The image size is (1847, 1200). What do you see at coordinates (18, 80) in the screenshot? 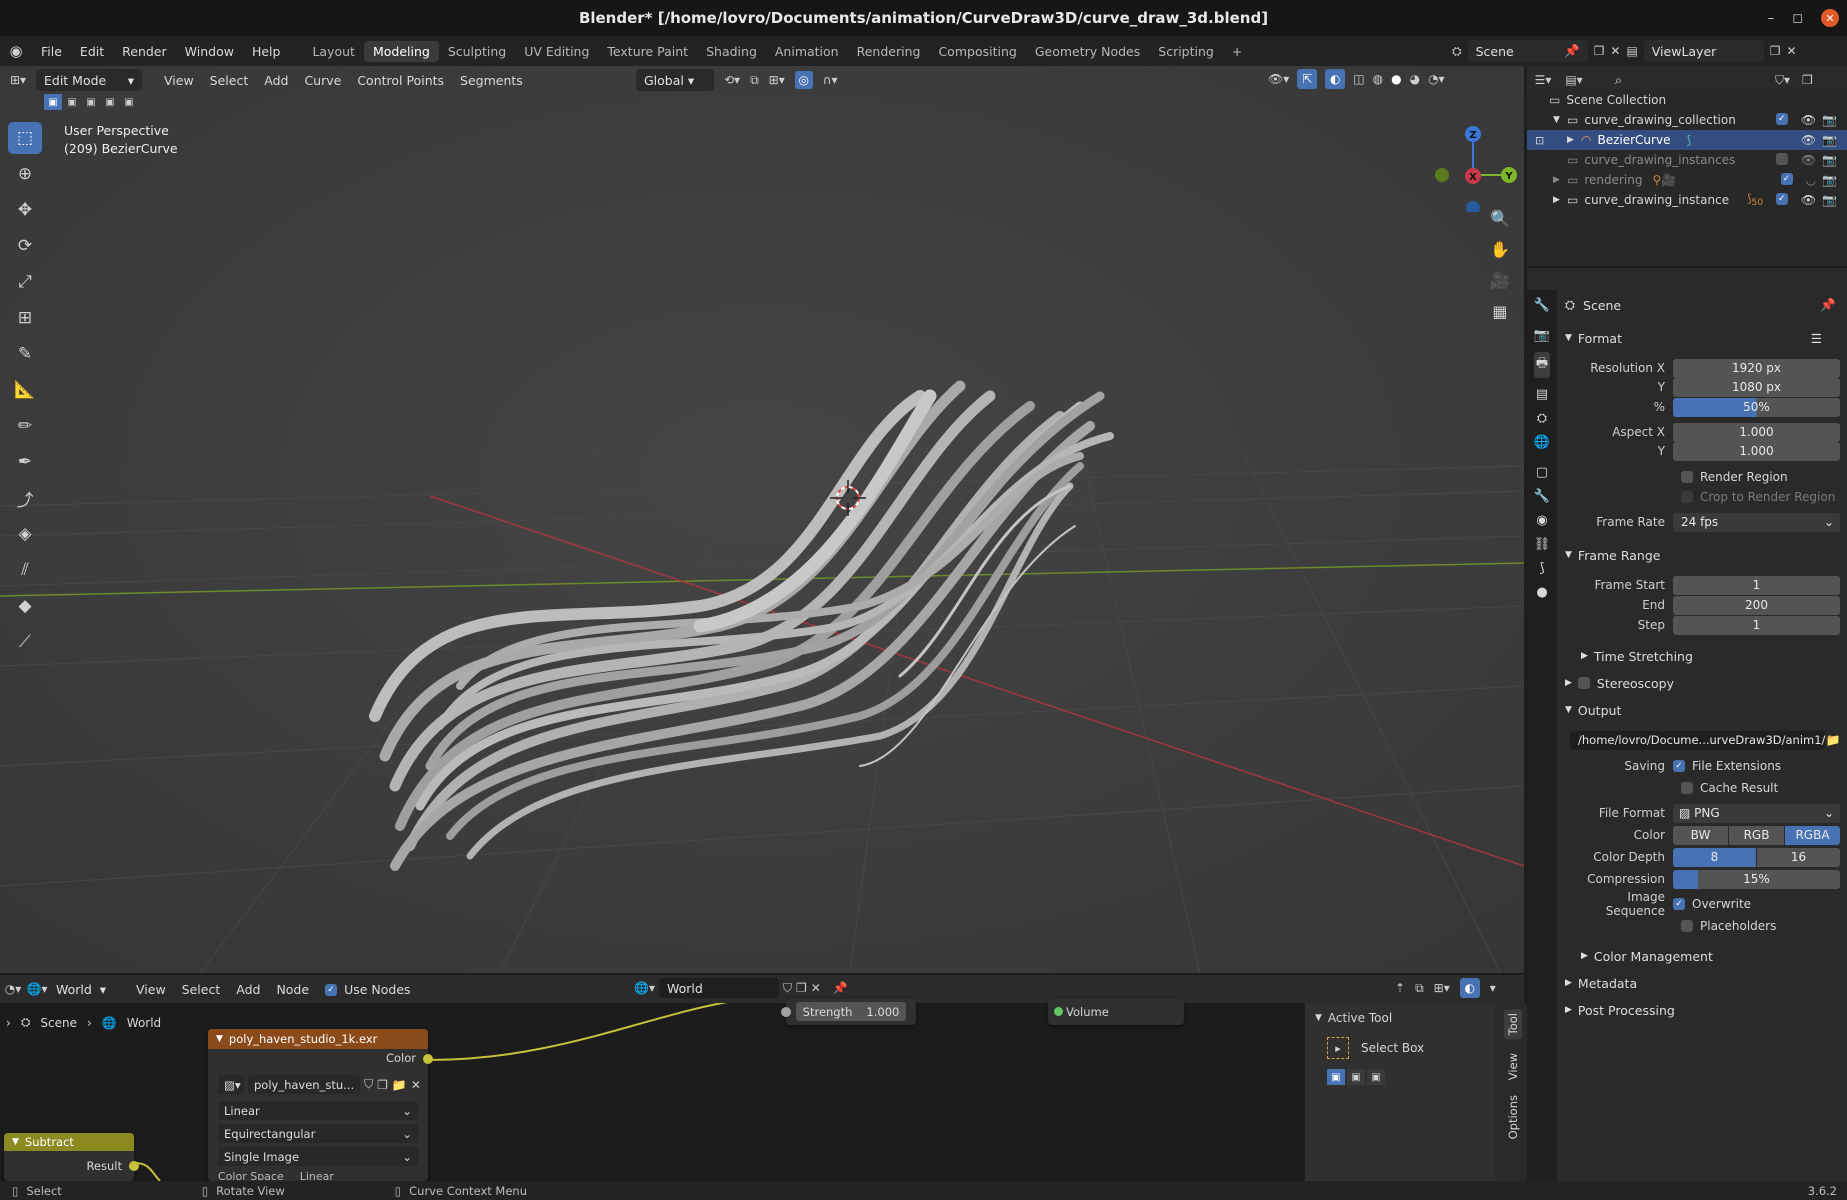
I see `editor-type-icon: ⊞▾` at bounding box center [18, 80].